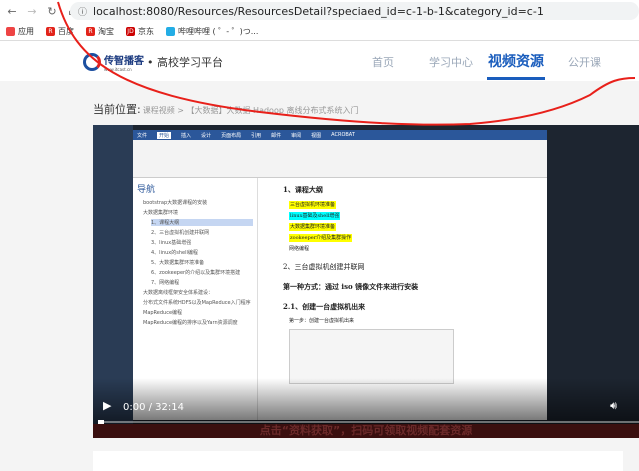  I want to click on nav-pane-item: 4、linux的shell编程, so click(174, 253).